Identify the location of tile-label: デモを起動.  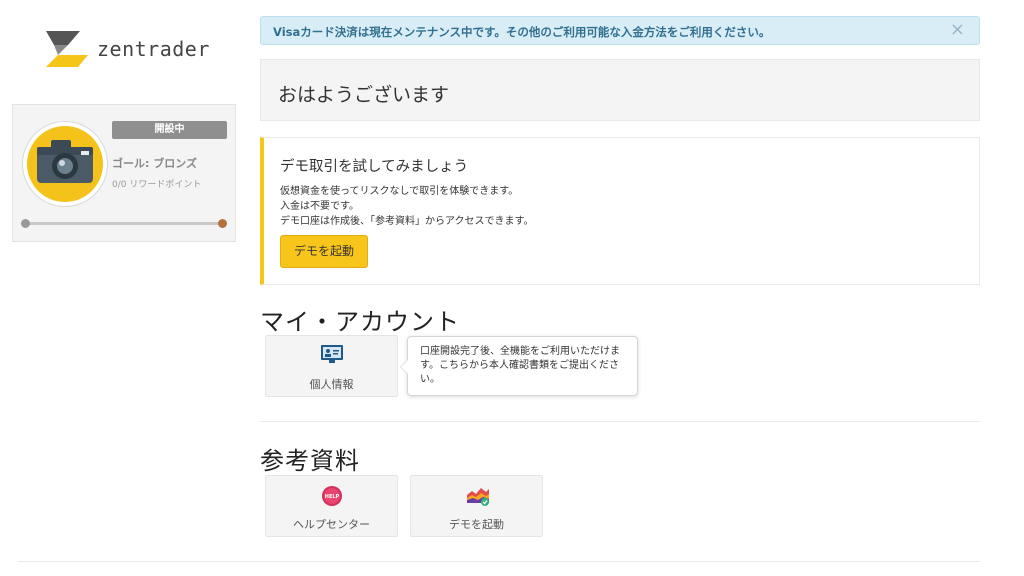
(476, 524).